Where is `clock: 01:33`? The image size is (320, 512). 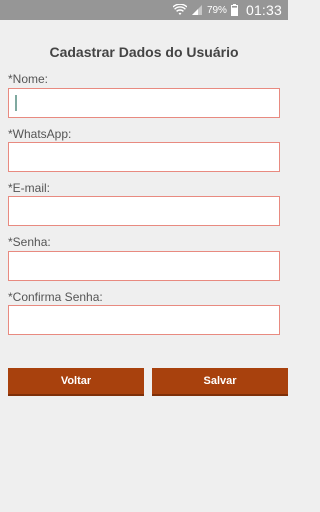 clock: 01:33 is located at coordinates (263, 10).